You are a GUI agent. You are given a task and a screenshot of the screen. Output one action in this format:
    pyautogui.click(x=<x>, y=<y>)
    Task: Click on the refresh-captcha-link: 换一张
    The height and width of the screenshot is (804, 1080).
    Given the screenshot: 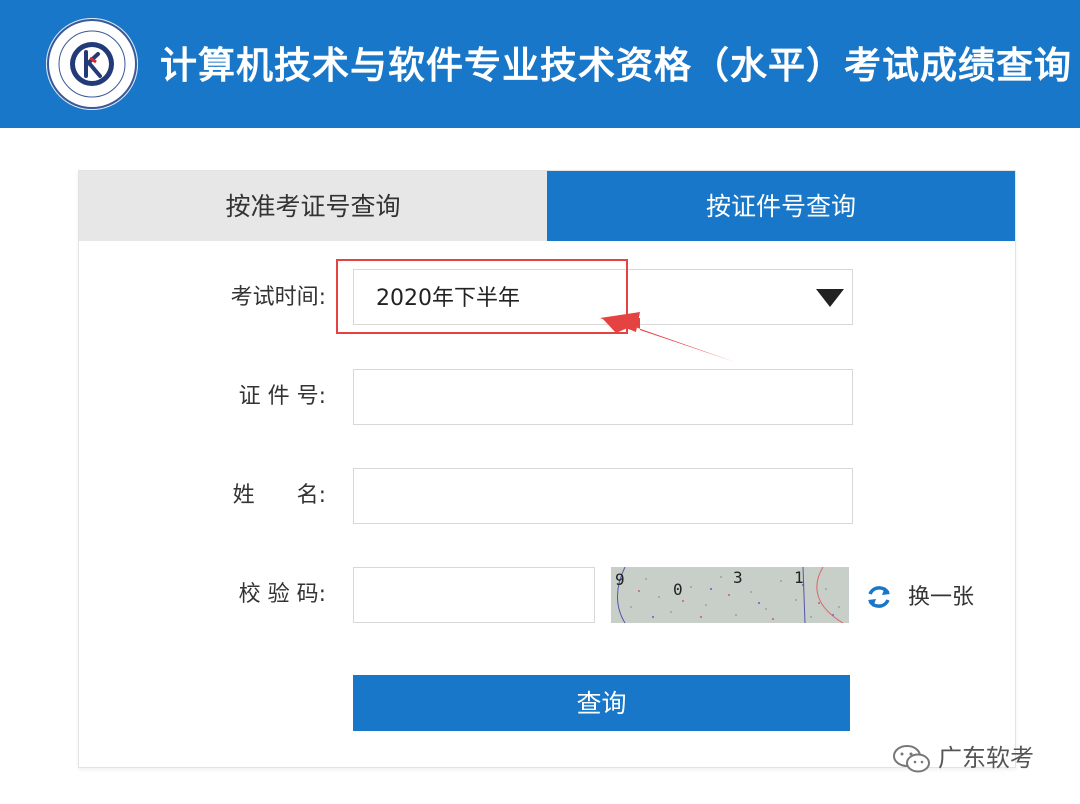 What is the action you would take?
    pyautogui.click(x=941, y=598)
    